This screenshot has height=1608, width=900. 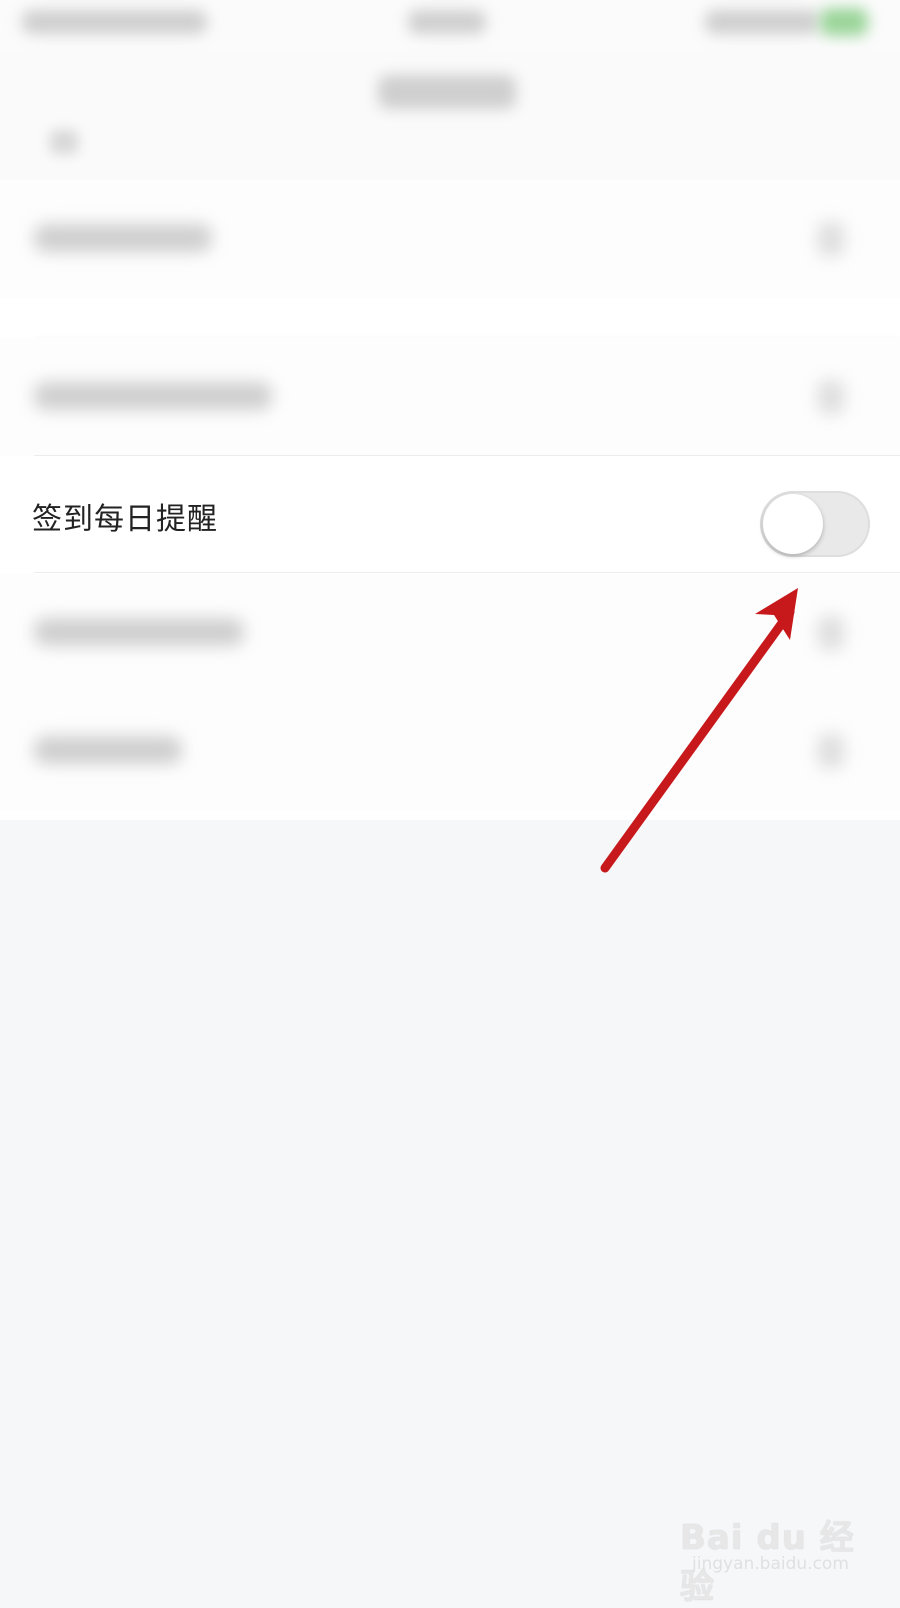 I want to click on navigation-bar, so click(x=450, y=115).